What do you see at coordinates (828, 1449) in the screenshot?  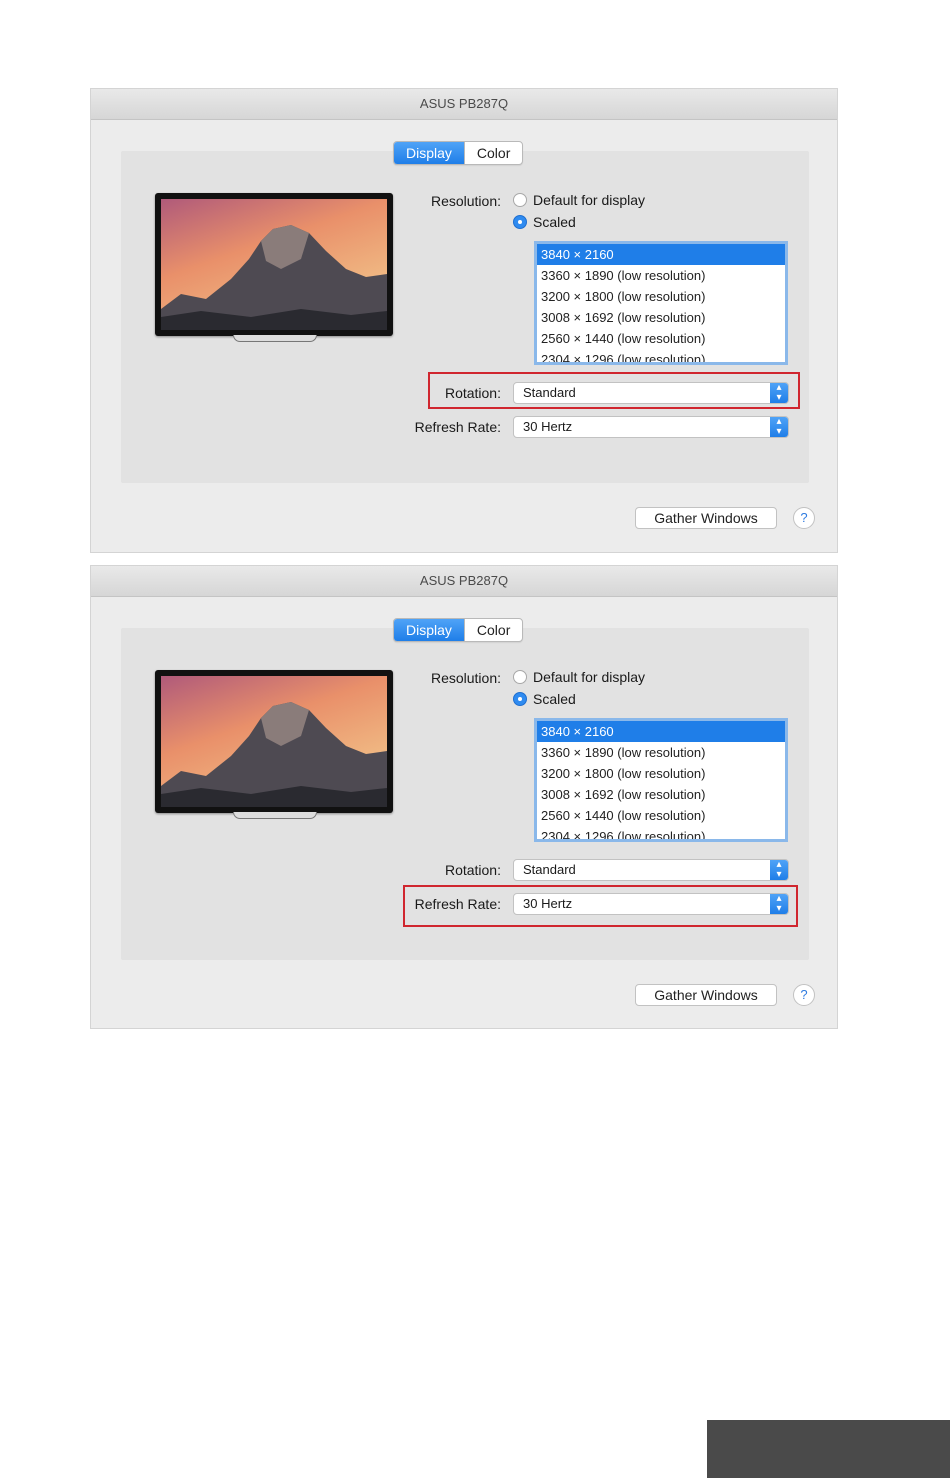 I see `page-corner-tab` at bounding box center [828, 1449].